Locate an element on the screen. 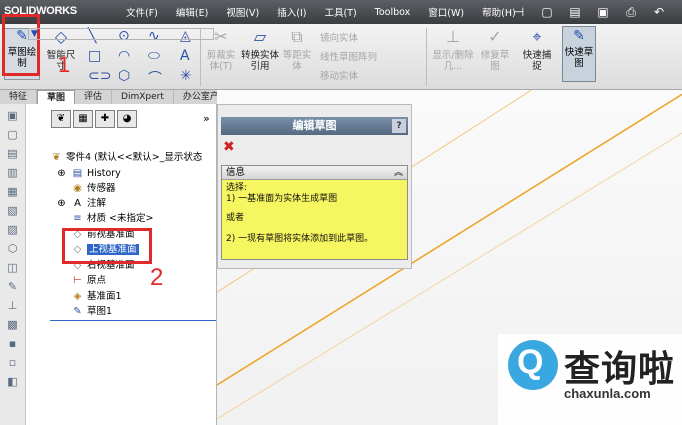 The height and width of the screenshot is (425, 682). view-icon: ⬡ is located at coordinates (13, 249).